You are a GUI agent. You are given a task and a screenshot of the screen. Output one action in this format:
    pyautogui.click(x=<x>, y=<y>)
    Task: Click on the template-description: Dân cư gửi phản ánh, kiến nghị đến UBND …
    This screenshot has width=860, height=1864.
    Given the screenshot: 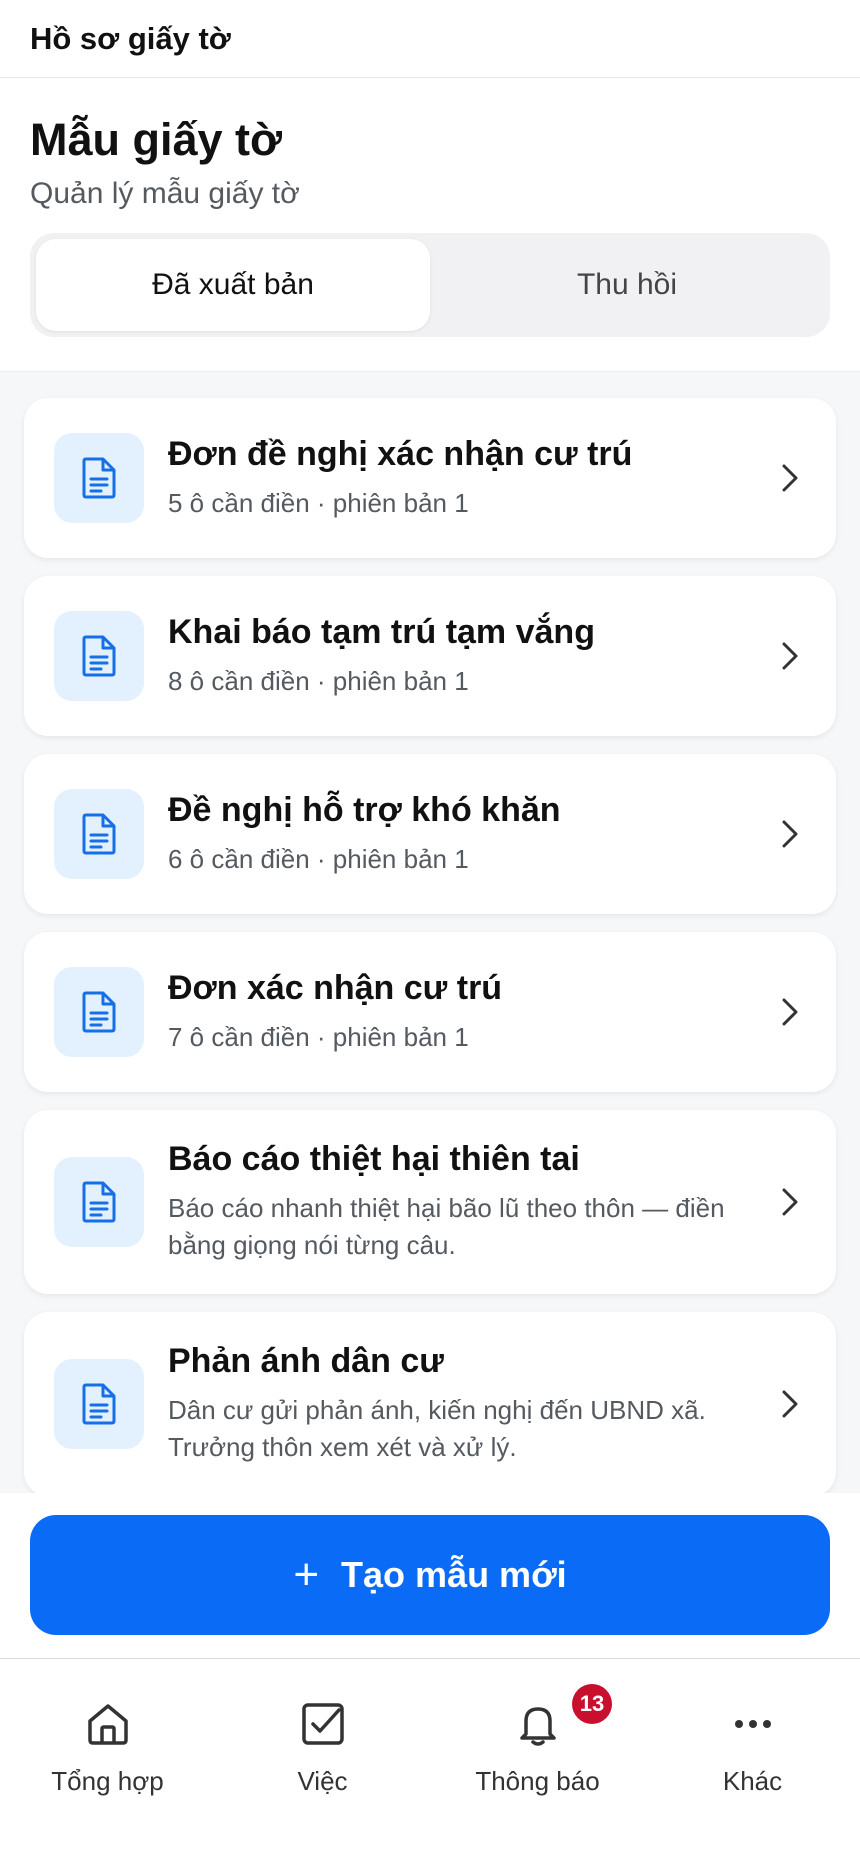 What is the action you would take?
    pyautogui.click(x=437, y=1428)
    